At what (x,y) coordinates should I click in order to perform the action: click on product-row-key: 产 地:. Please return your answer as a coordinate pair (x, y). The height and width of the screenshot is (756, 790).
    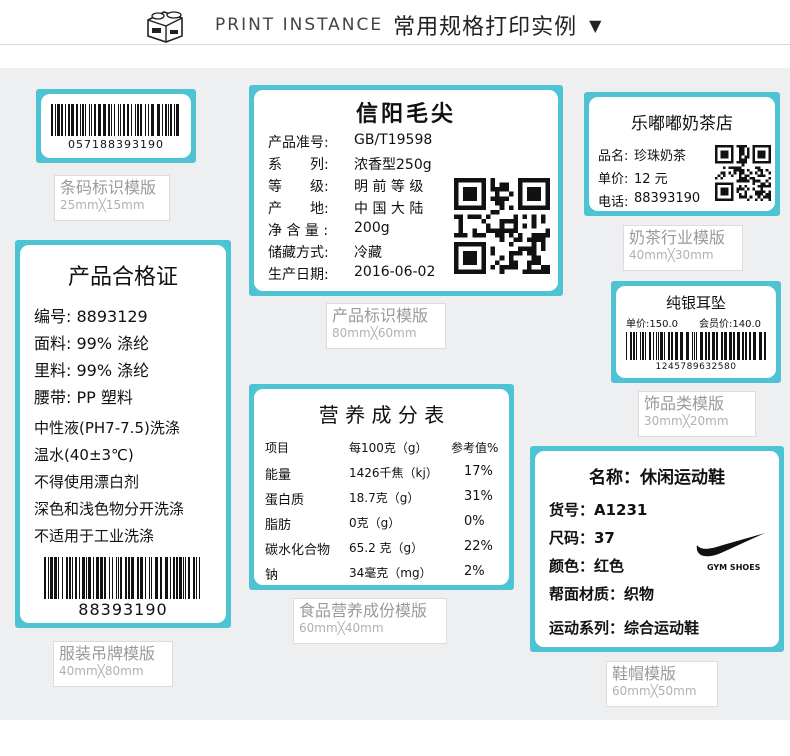
    Looking at the image, I should click on (298, 209).